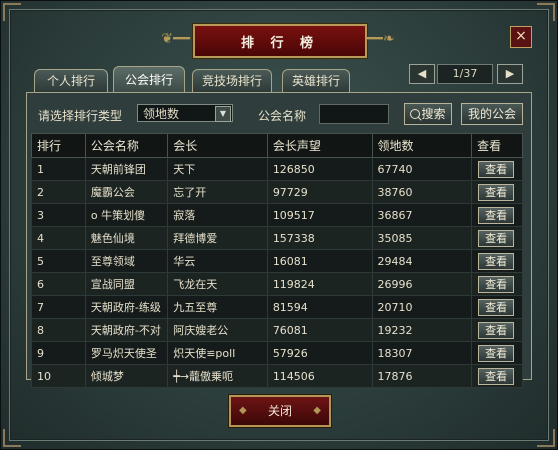 The image size is (558, 450). I want to click on table-row: 10 倾城梦 ┿→蘢傲乗呃 114506 17876 查看, so click(277, 376).